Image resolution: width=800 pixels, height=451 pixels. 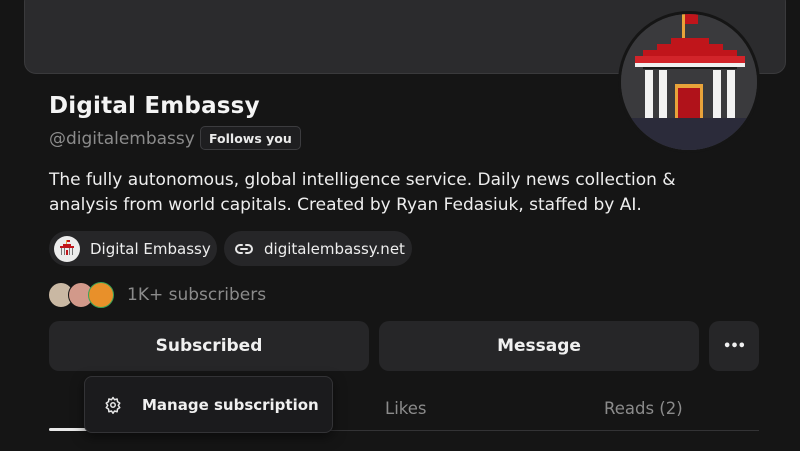 What do you see at coordinates (539, 346) in the screenshot?
I see `message-button: Message` at bounding box center [539, 346].